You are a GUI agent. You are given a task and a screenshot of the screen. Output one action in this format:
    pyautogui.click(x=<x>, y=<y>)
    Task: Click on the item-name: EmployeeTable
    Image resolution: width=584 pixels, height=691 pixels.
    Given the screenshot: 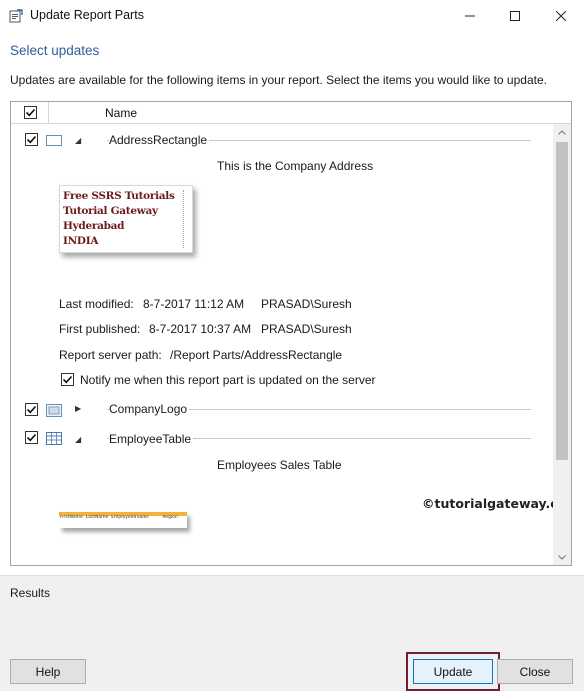 What is the action you would take?
    pyautogui.click(x=151, y=439)
    